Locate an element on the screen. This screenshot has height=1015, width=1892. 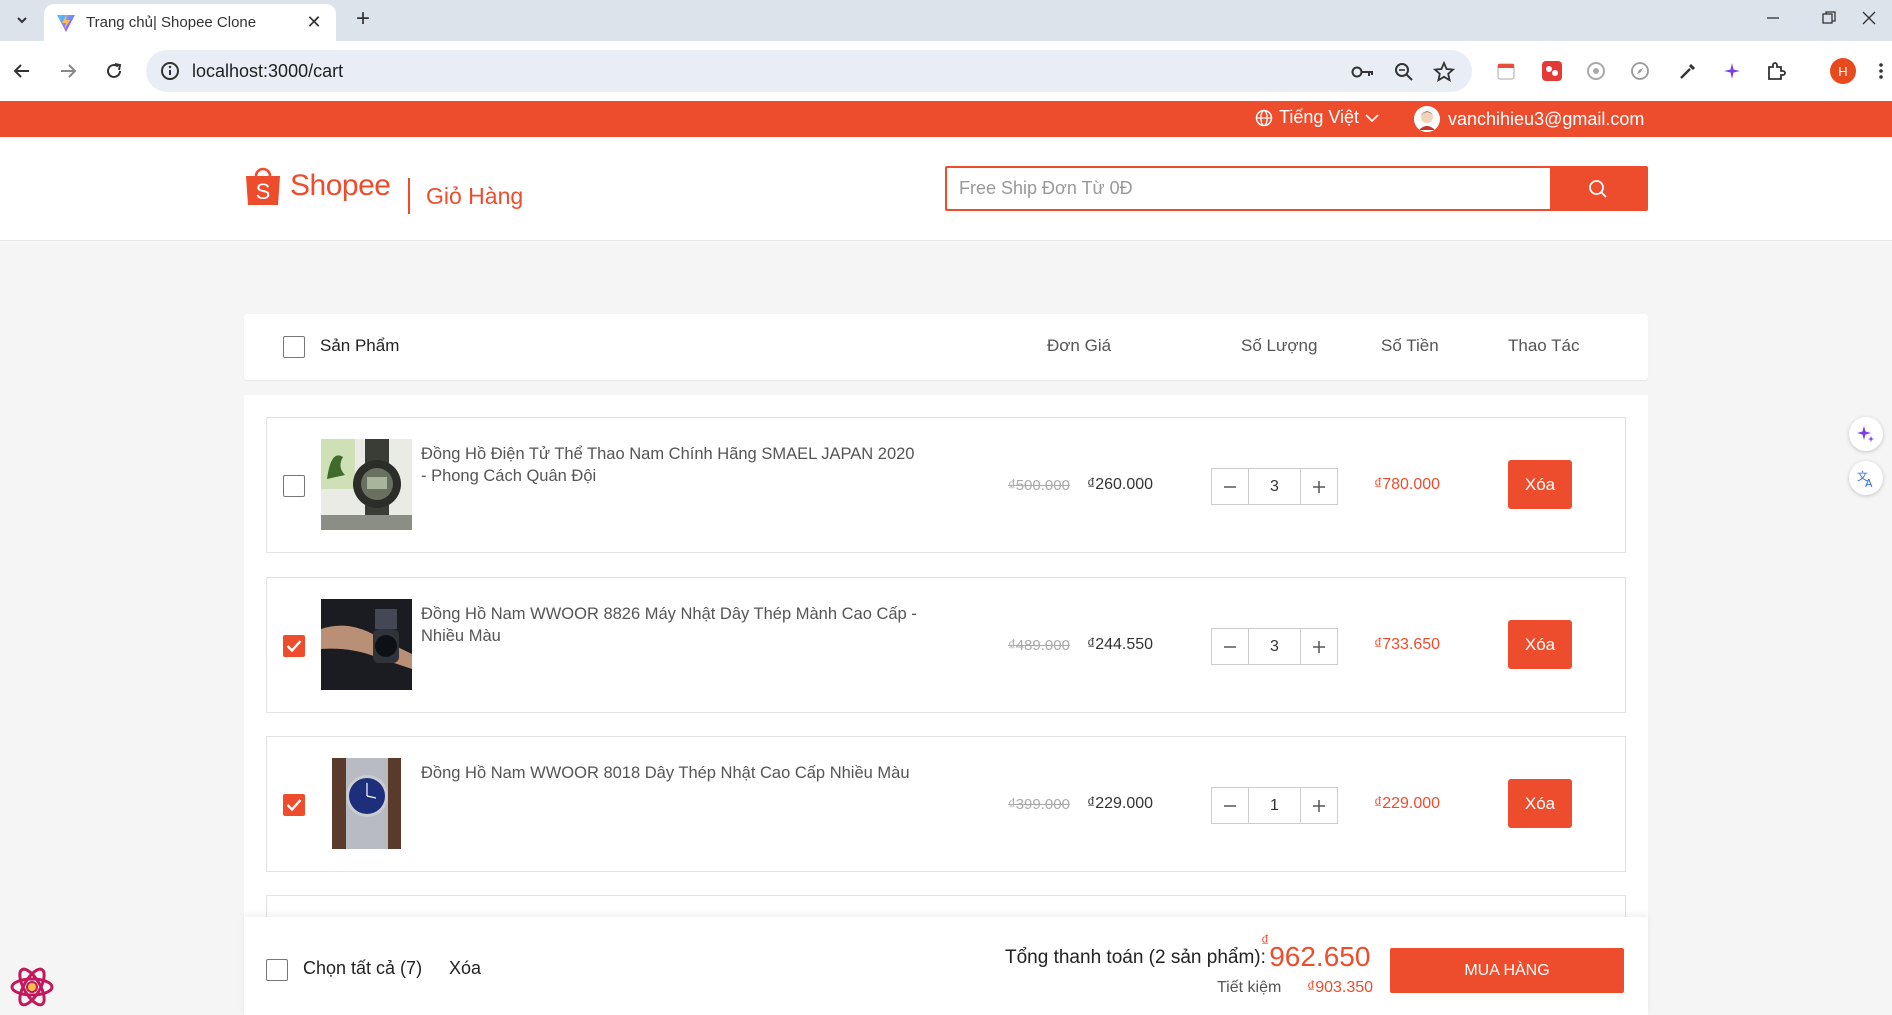
minus-icon is located at coordinates (1230, 805).